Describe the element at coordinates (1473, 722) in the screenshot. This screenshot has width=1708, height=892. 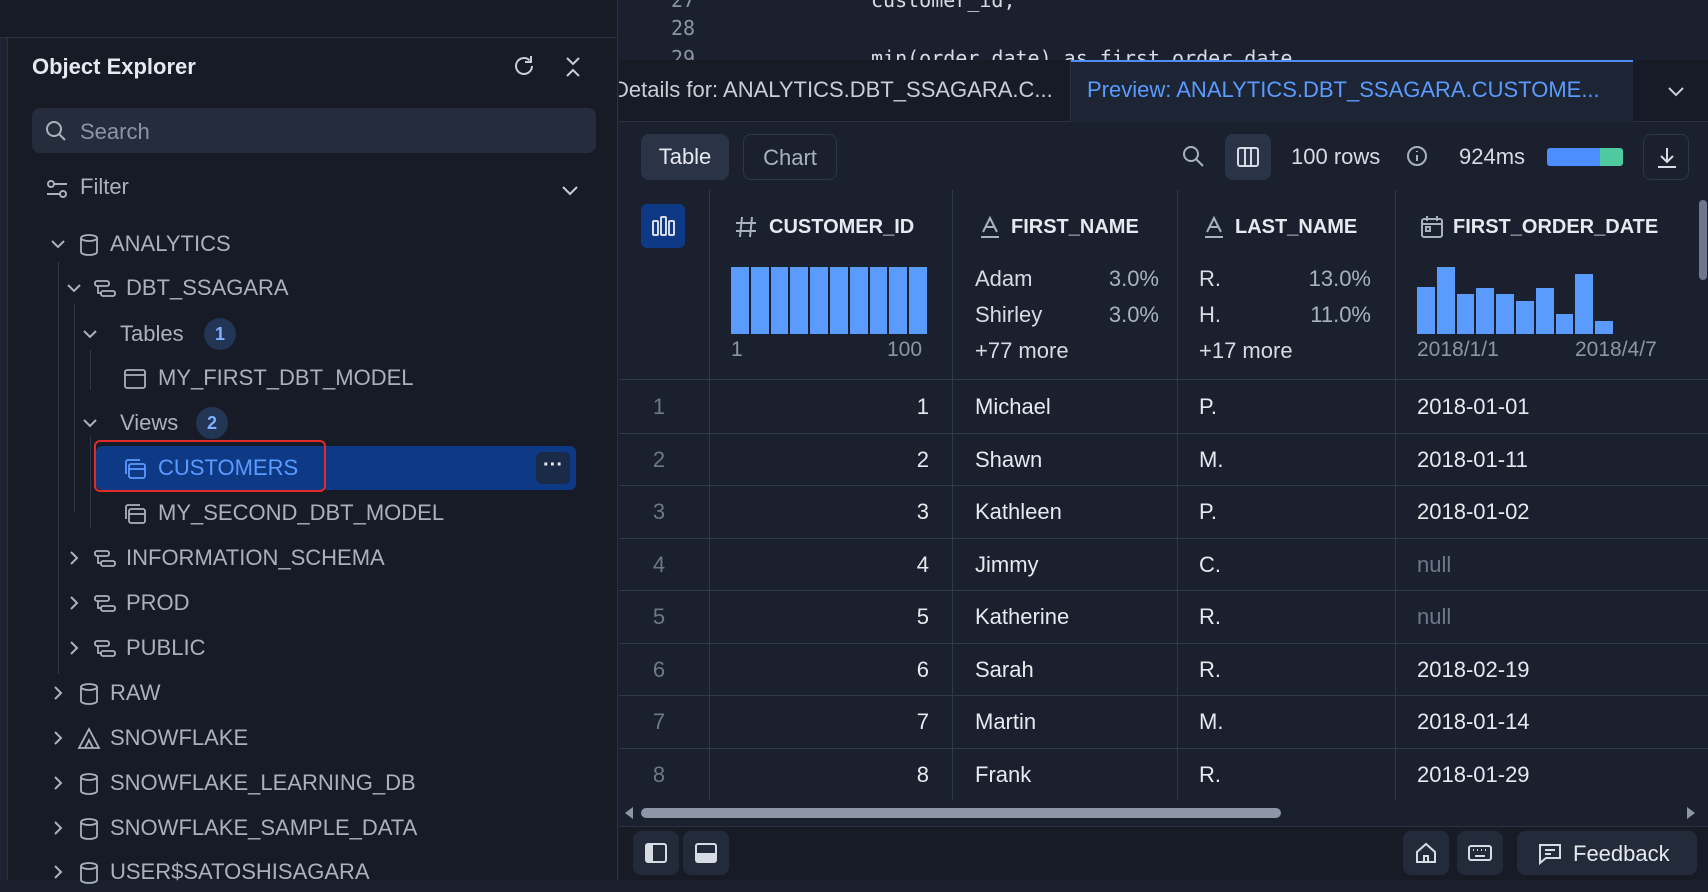
I see `first-order-date-cell: 2018-01-14` at that location.